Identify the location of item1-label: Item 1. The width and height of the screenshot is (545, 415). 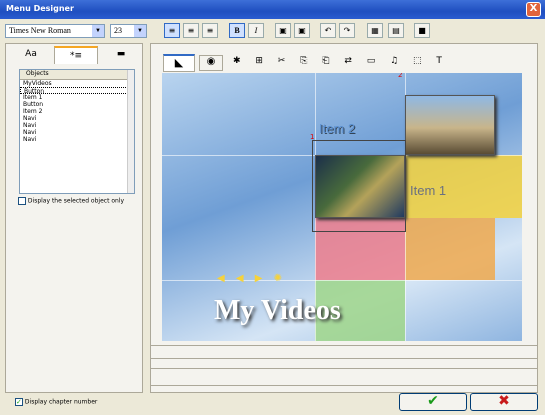
(428, 190).